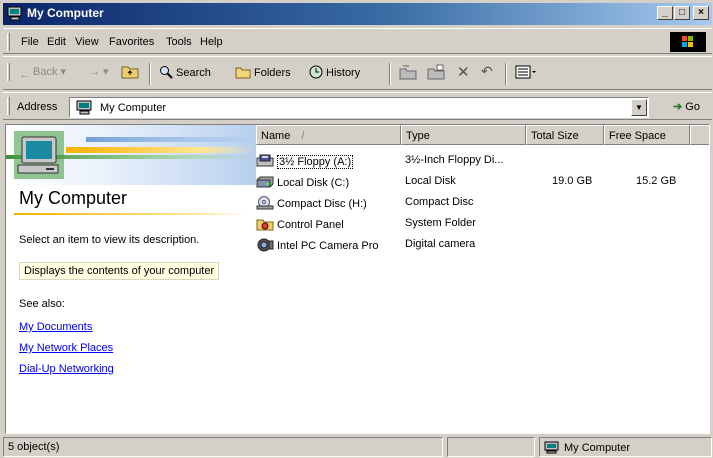 The width and height of the screenshot is (713, 458). What do you see at coordinates (688, 42) in the screenshot?
I see `windows-logo-icon` at bounding box center [688, 42].